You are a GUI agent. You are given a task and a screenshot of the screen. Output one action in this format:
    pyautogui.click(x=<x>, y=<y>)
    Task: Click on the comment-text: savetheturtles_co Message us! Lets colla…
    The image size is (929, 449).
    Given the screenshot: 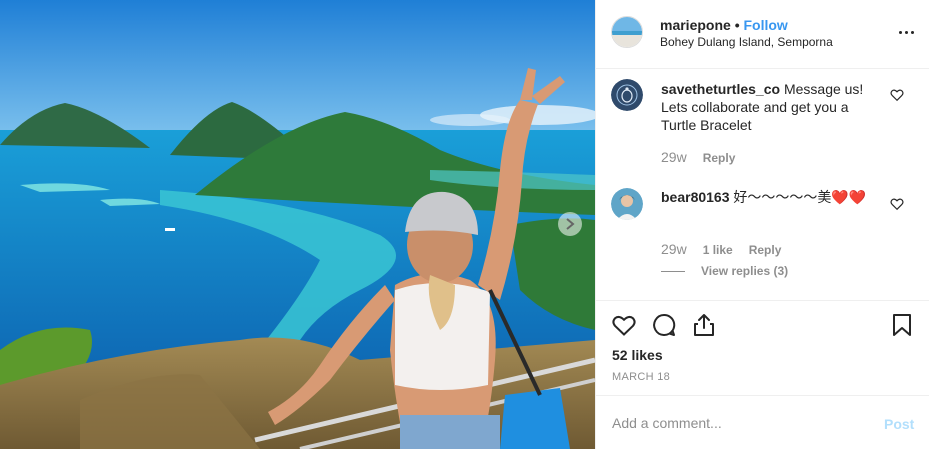 What is the action you would take?
    pyautogui.click(x=771, y=107)
    